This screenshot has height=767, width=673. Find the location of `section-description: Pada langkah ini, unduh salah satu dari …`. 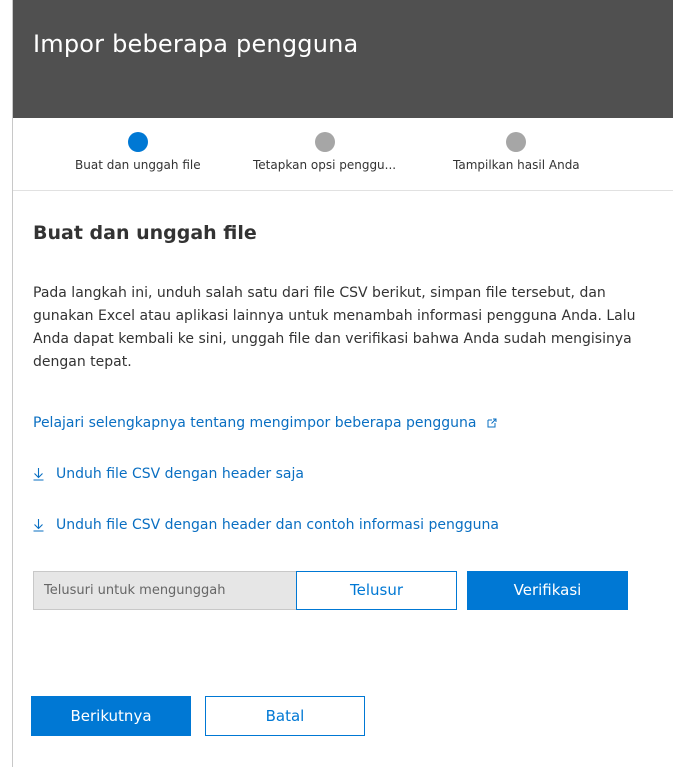

section-description: Pada langkah ini, unduh salah satu dari … is located at coordinates (334, 327).